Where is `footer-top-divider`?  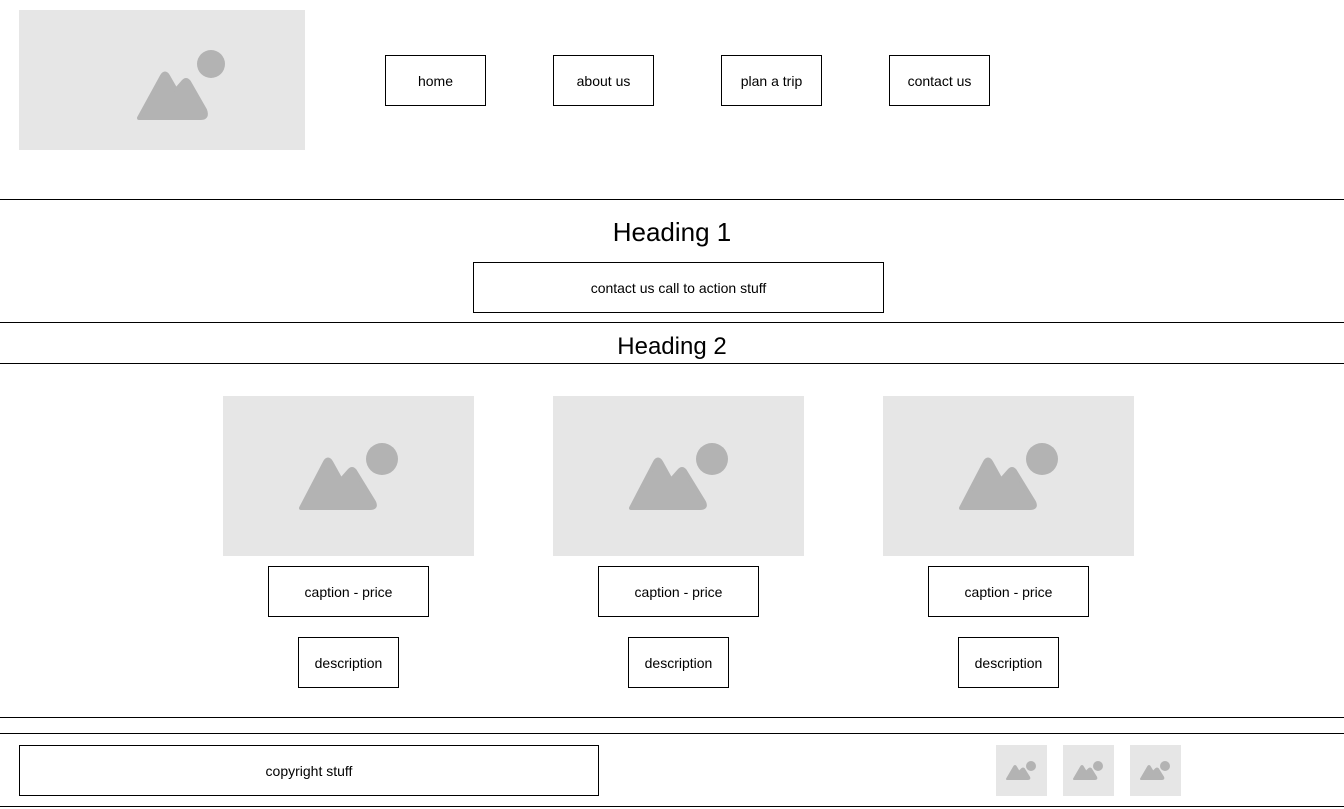 footer-top-divider is located at coordinates (672, 733).